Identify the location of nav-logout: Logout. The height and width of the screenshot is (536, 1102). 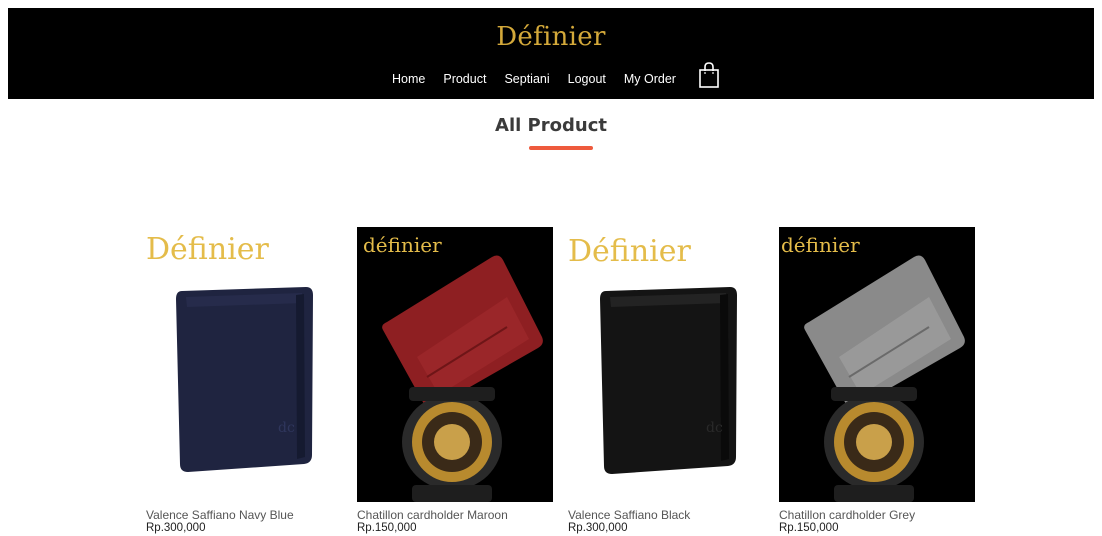
(587, 79).